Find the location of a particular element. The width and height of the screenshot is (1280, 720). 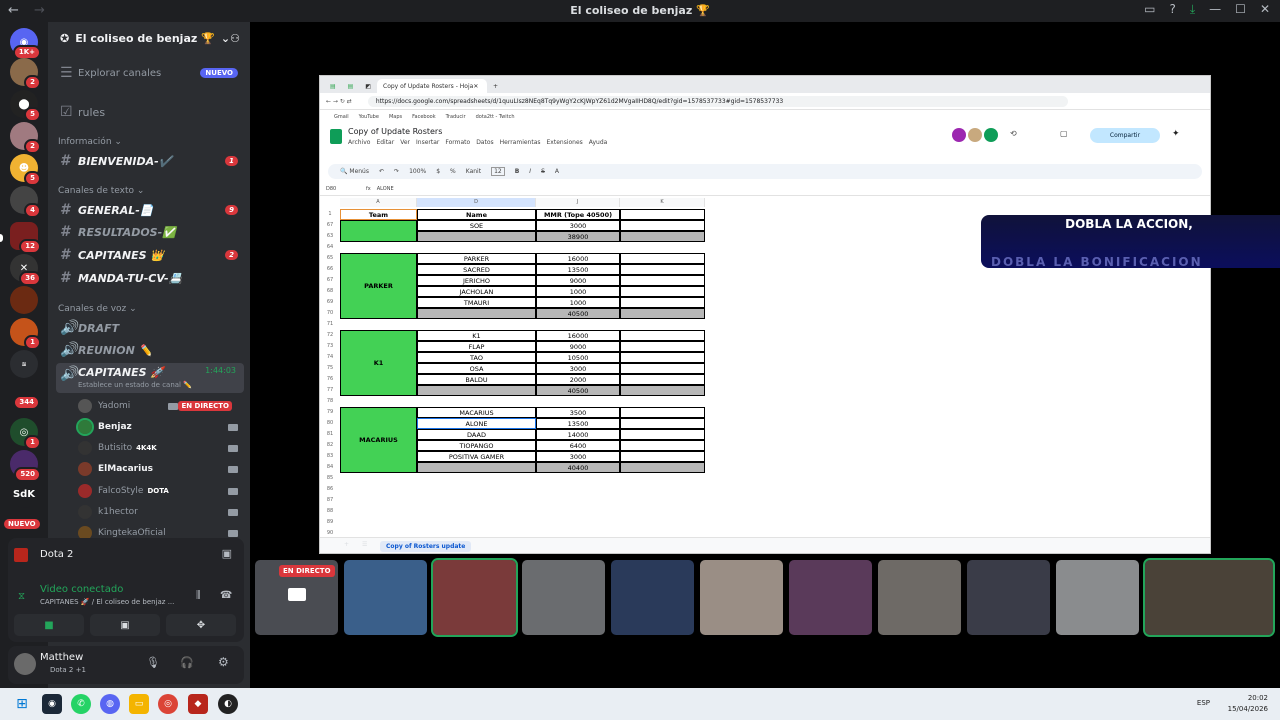

row-number: 86 is located at coordinates (330, 489).